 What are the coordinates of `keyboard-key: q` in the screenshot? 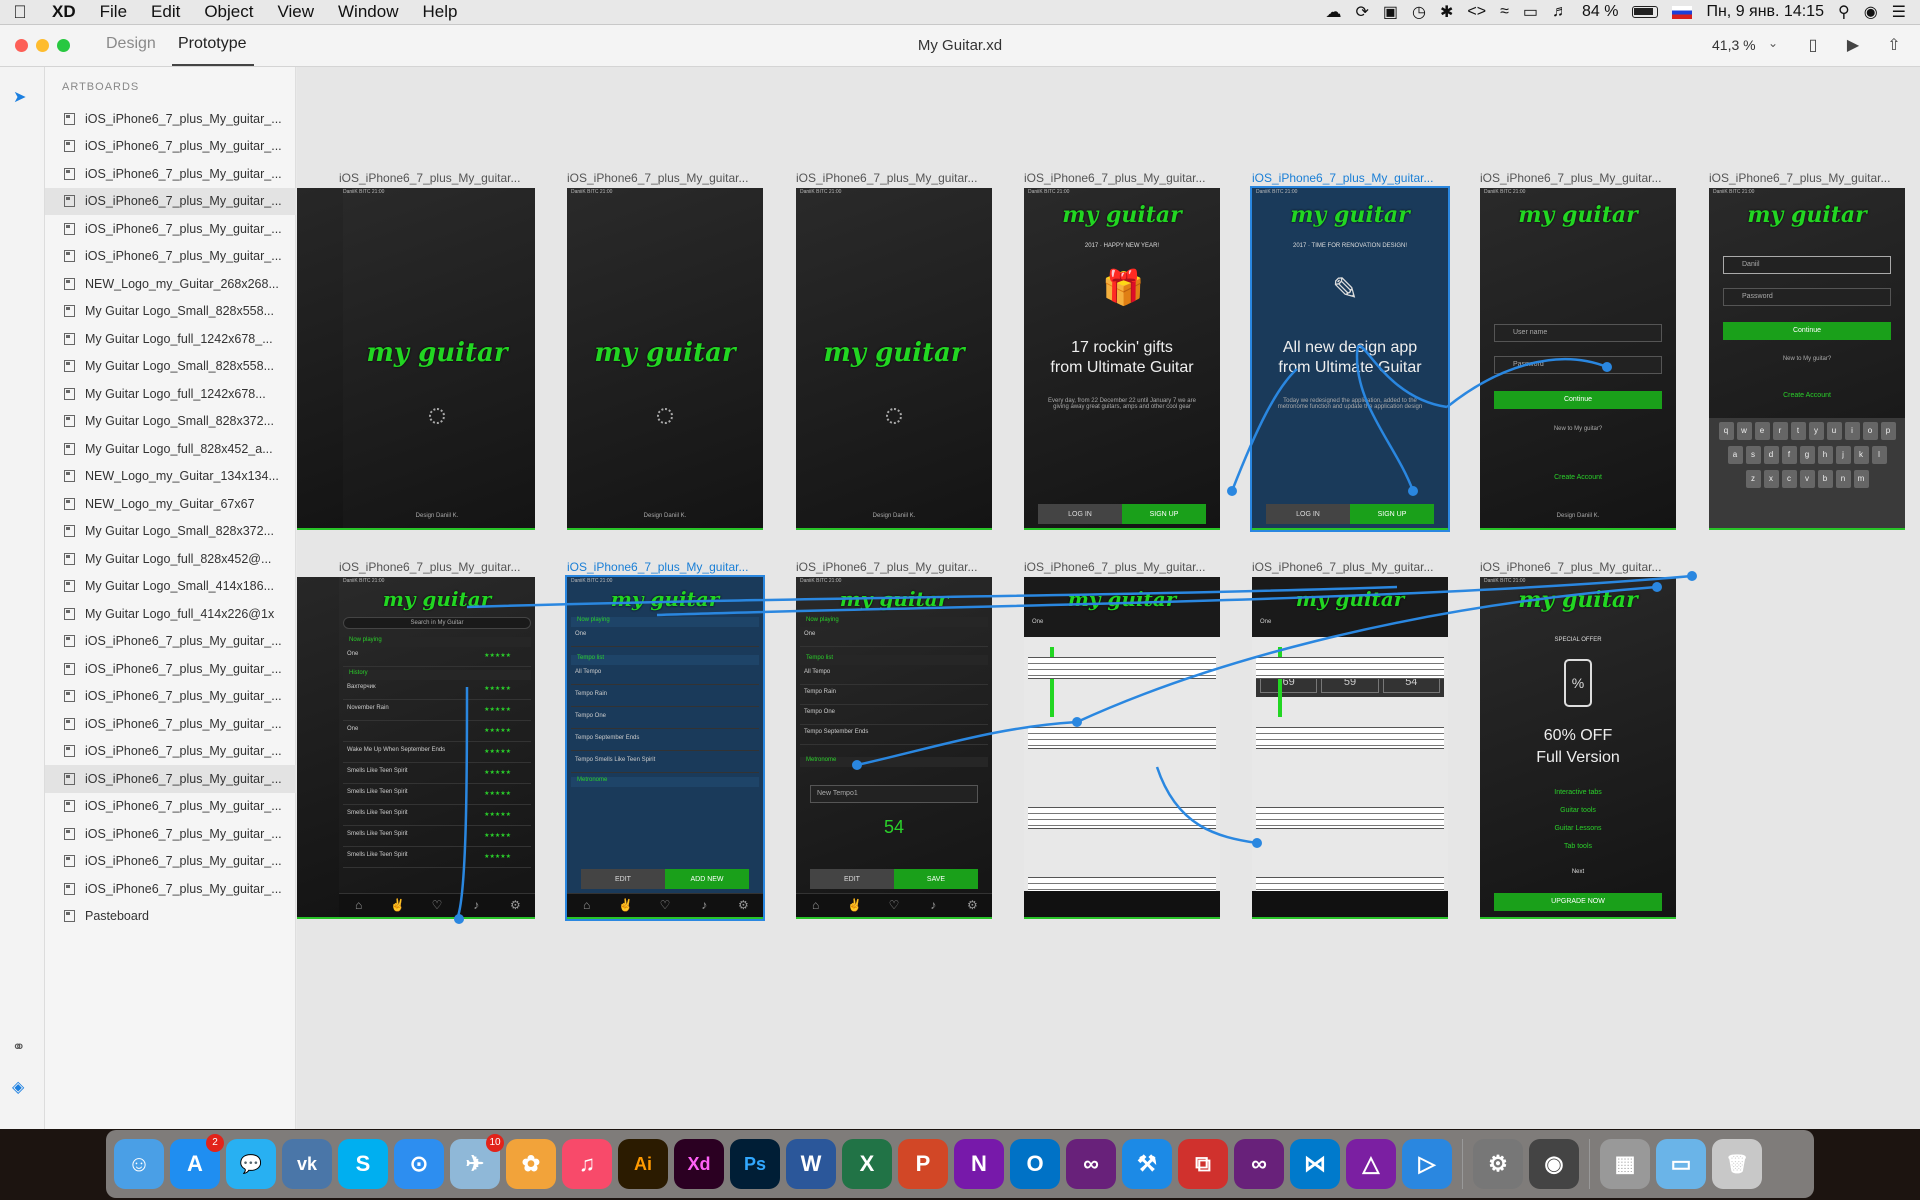 It's located at (1726, 431).